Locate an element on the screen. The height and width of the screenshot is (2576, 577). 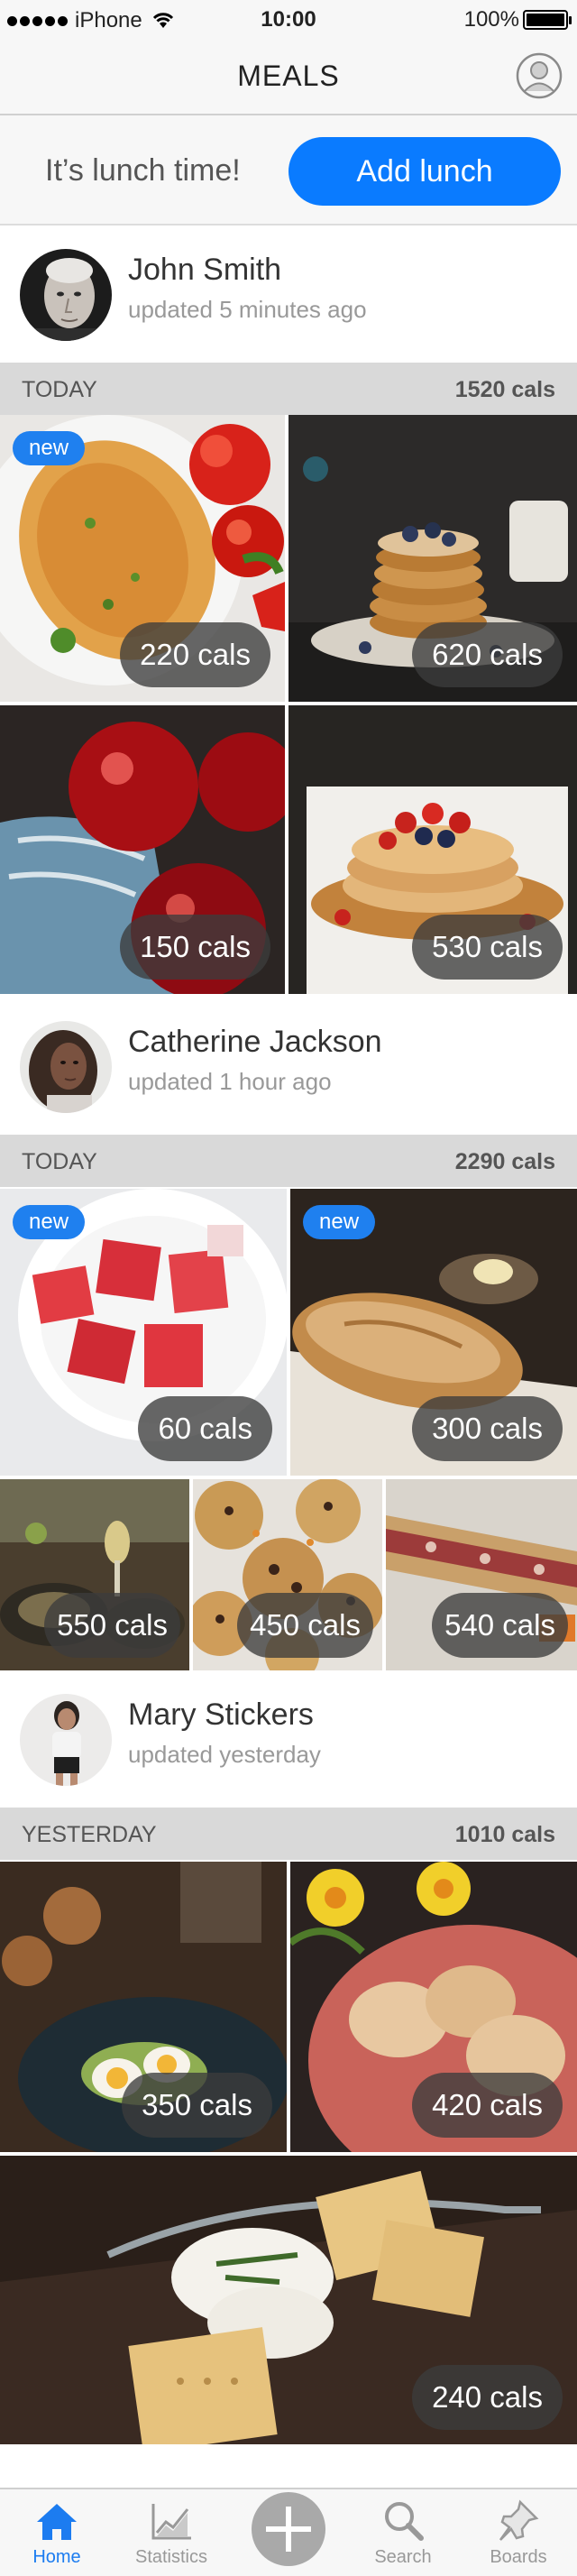
lunch-prompt: It’s lunch time! Add lunch is located at coordinates (288, 170).